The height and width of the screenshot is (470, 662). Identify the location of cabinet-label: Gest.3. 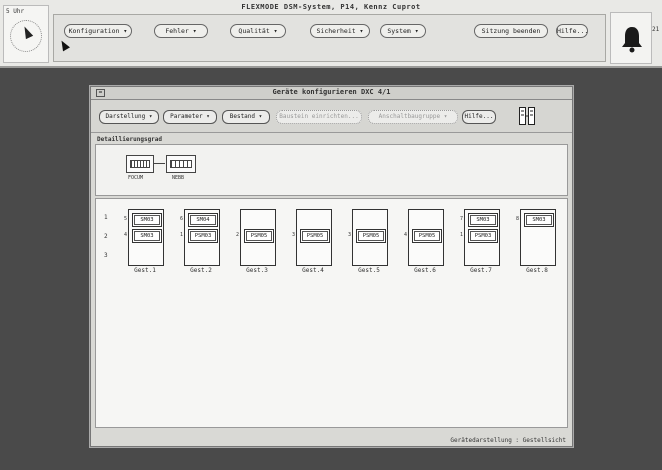
(257, 270).